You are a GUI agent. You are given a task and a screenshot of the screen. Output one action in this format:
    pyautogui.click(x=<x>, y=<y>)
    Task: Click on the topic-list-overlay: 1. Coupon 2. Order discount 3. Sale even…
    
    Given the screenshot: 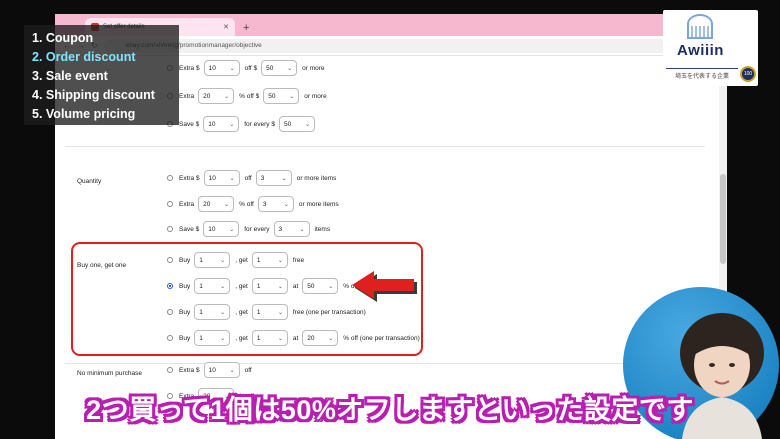 What is the action you would take?
    pyautogui.click(x=101, y=75)
    